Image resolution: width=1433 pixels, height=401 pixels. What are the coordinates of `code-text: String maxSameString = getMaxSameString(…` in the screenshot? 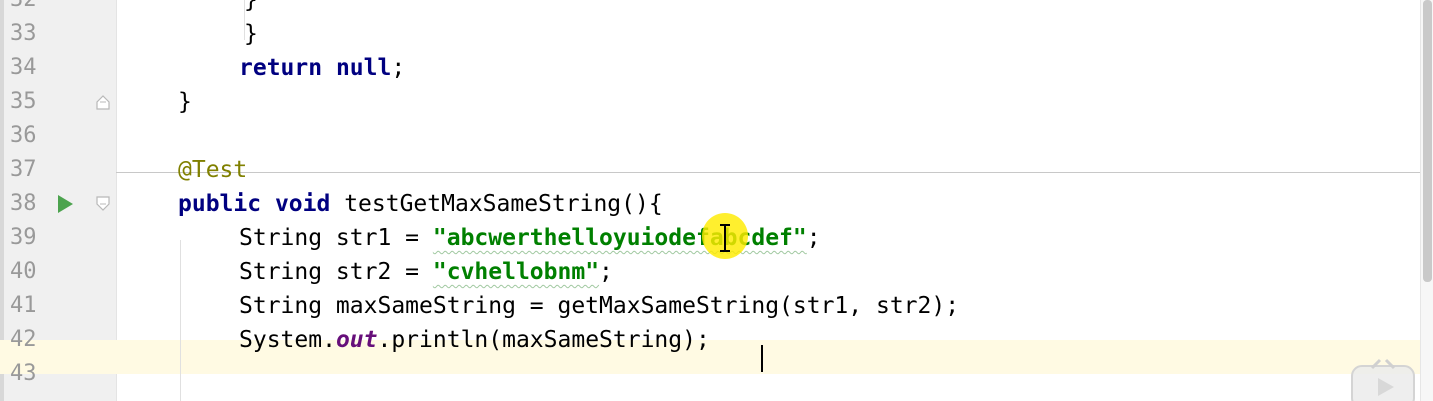 It's located at (599, 306).